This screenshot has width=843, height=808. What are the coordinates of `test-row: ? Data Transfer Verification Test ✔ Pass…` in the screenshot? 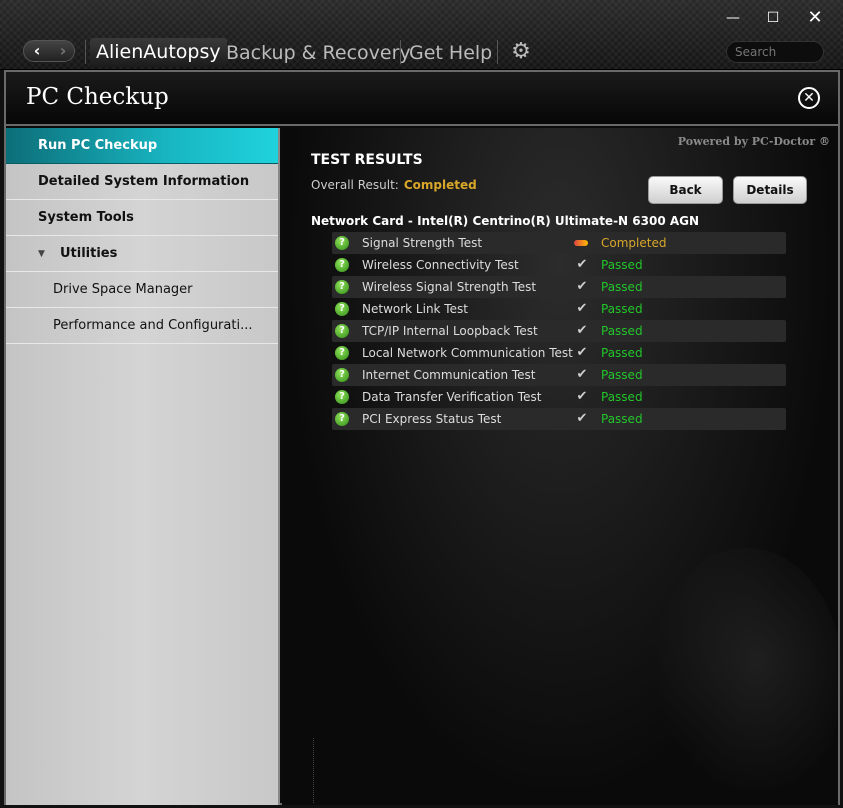 It's located at (559, 397).